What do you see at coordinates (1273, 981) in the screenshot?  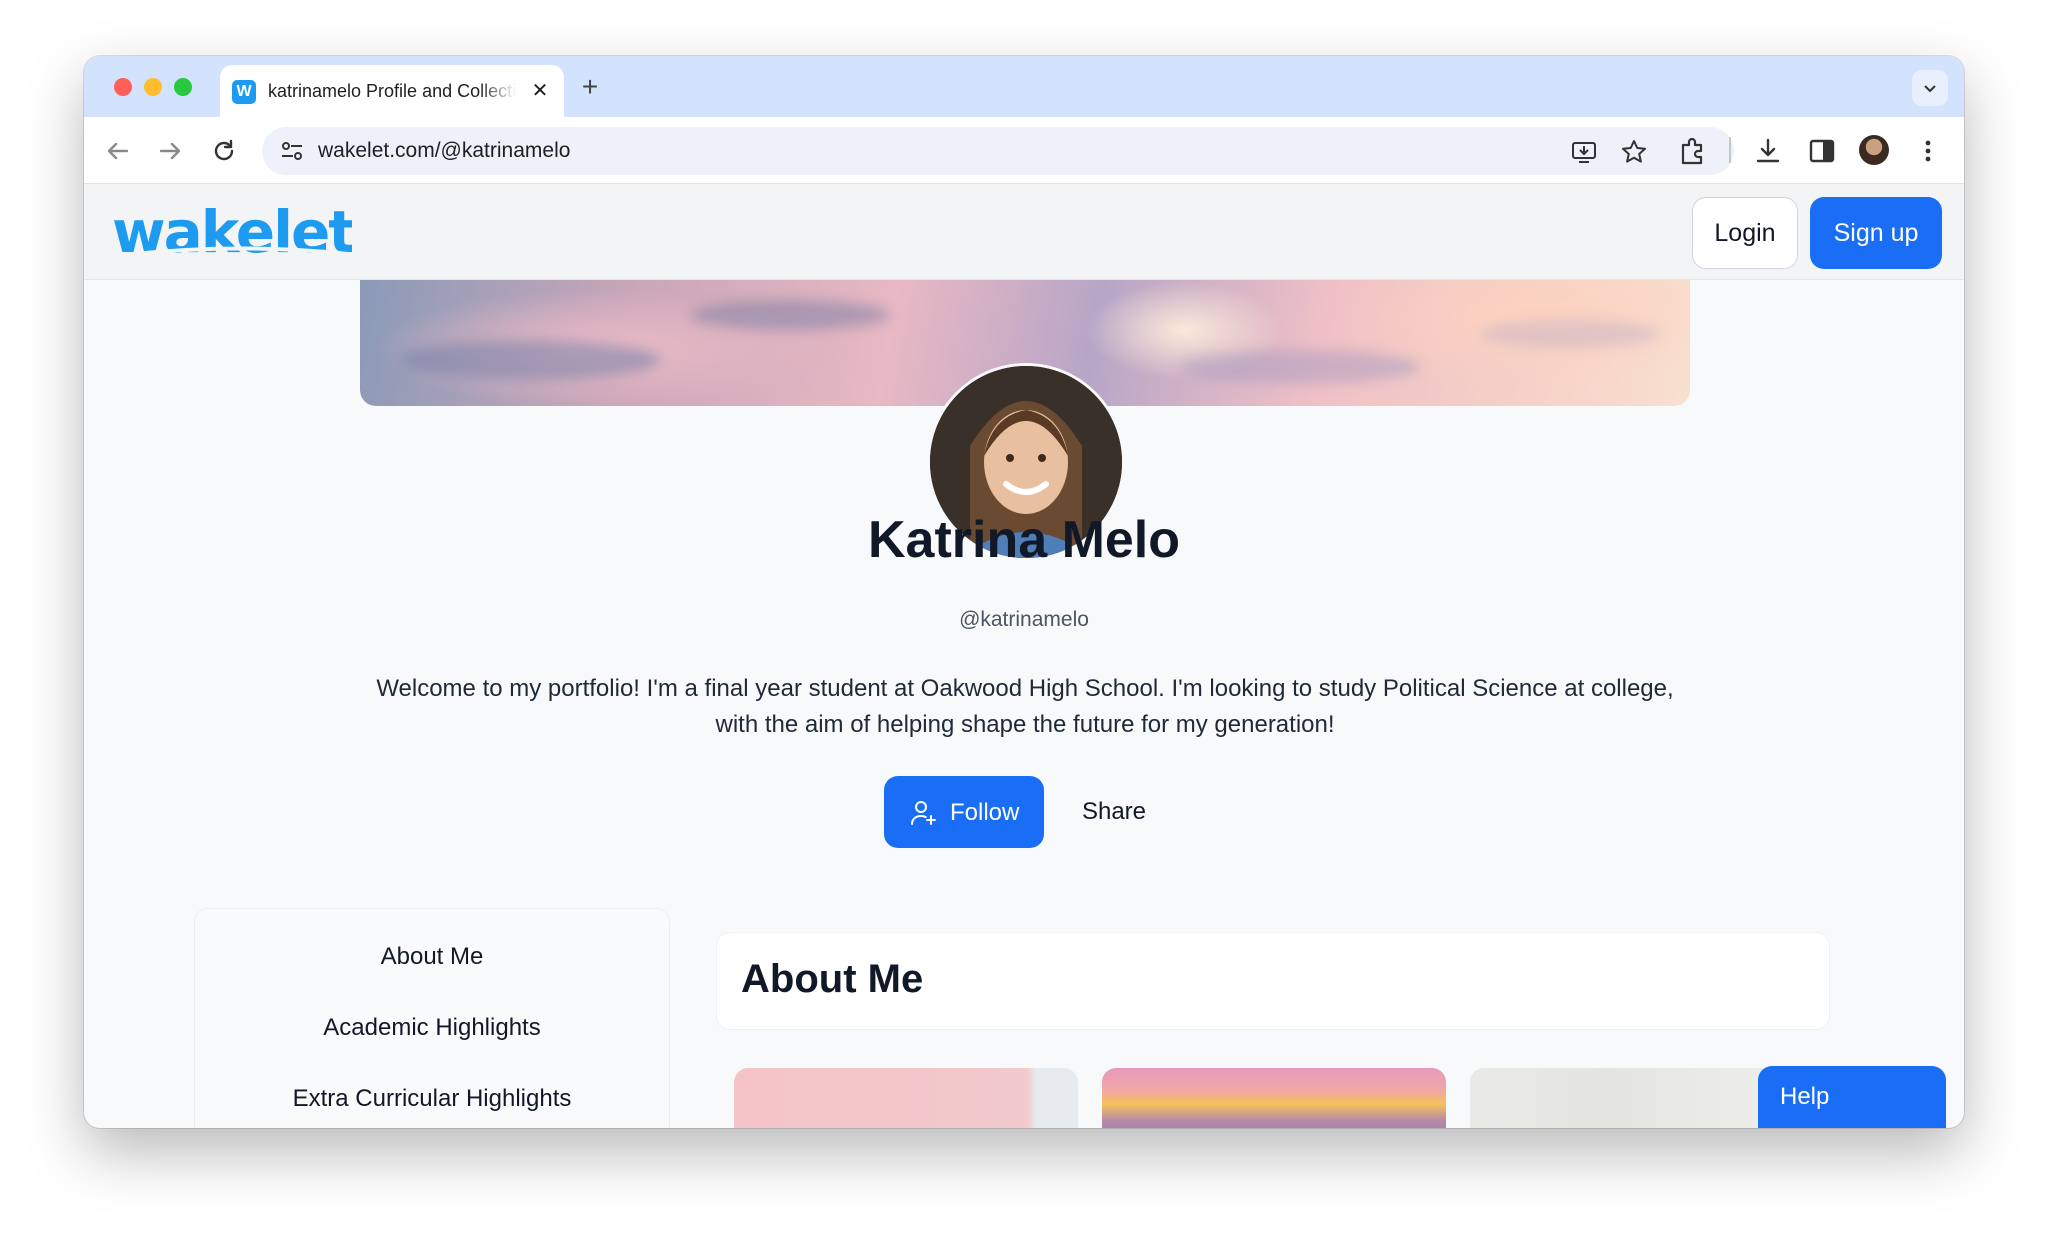 I see `section-header-card: About Me` at bounding box center [1273, 981].